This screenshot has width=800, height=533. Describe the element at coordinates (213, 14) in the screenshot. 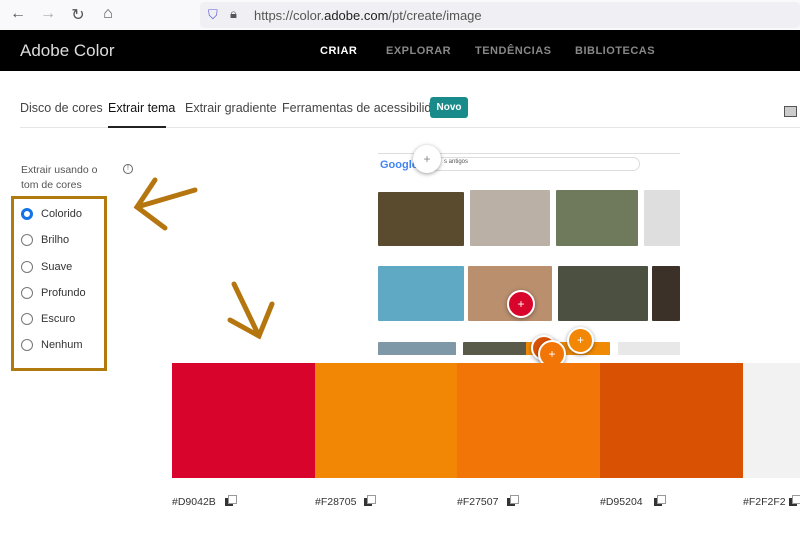

I see `shield-icon: ⛉` at that location.